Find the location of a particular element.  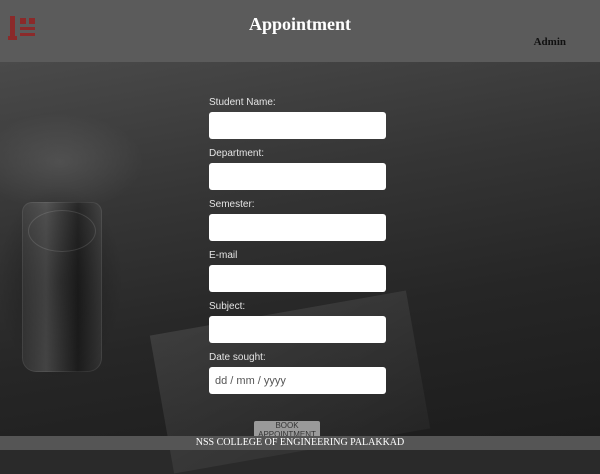

subject-label: Subject: is located at coordinates (227, 306).